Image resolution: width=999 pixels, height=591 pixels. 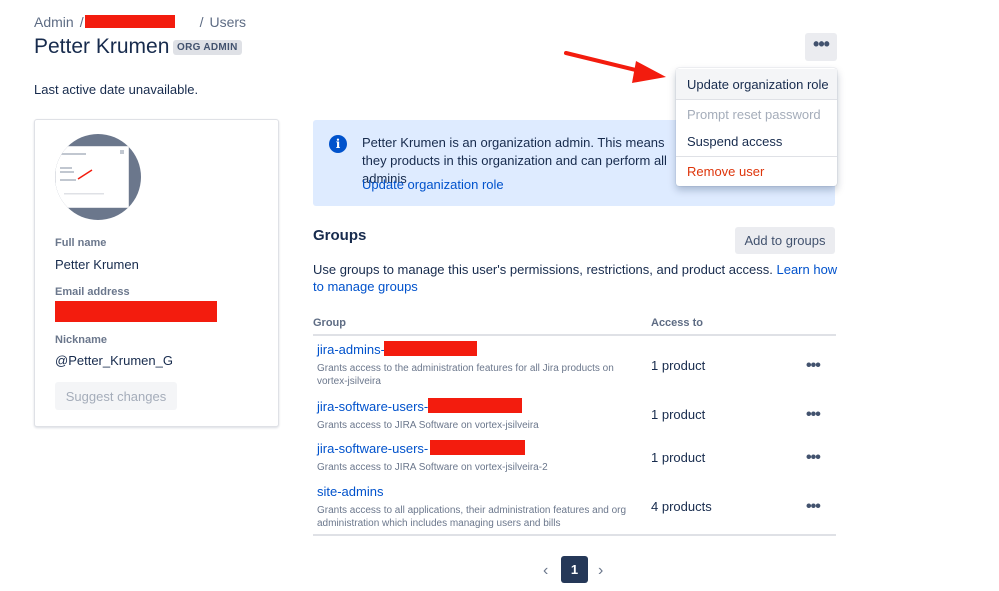 What do you see at coordinates (756, 84) in the screenshot?
I see `menu-item-update-role: Update organization role` at bounding box center [756, 84].